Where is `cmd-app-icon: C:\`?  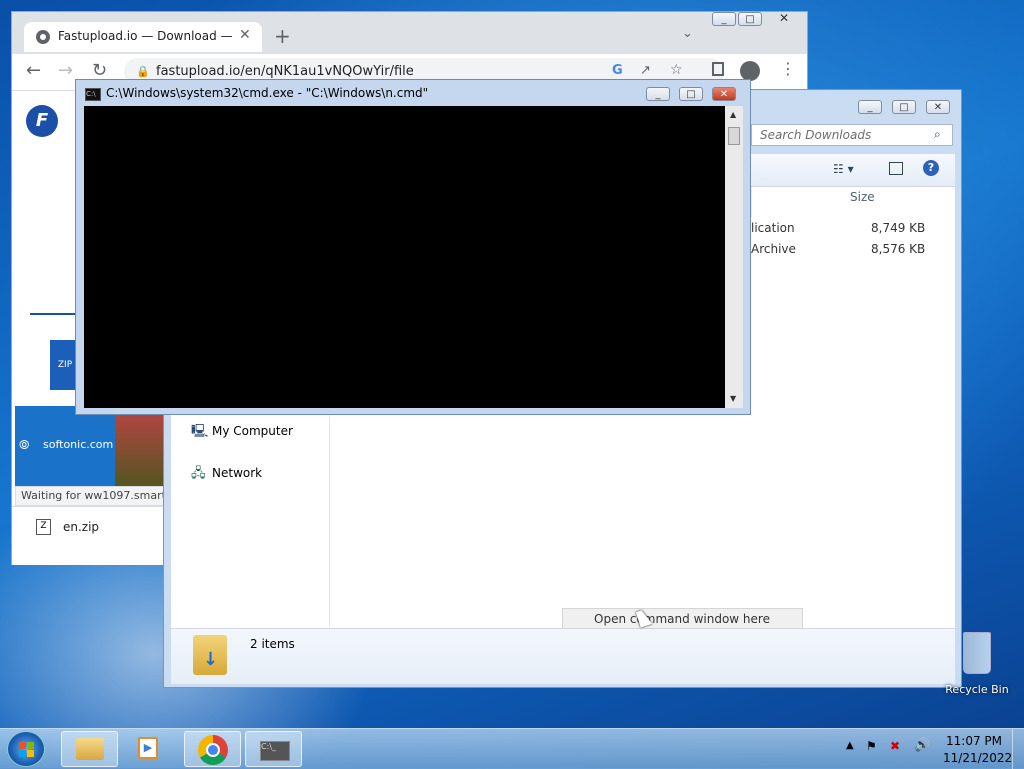
cmd-app-icon: C:\ is located at coordinates (93, 94).